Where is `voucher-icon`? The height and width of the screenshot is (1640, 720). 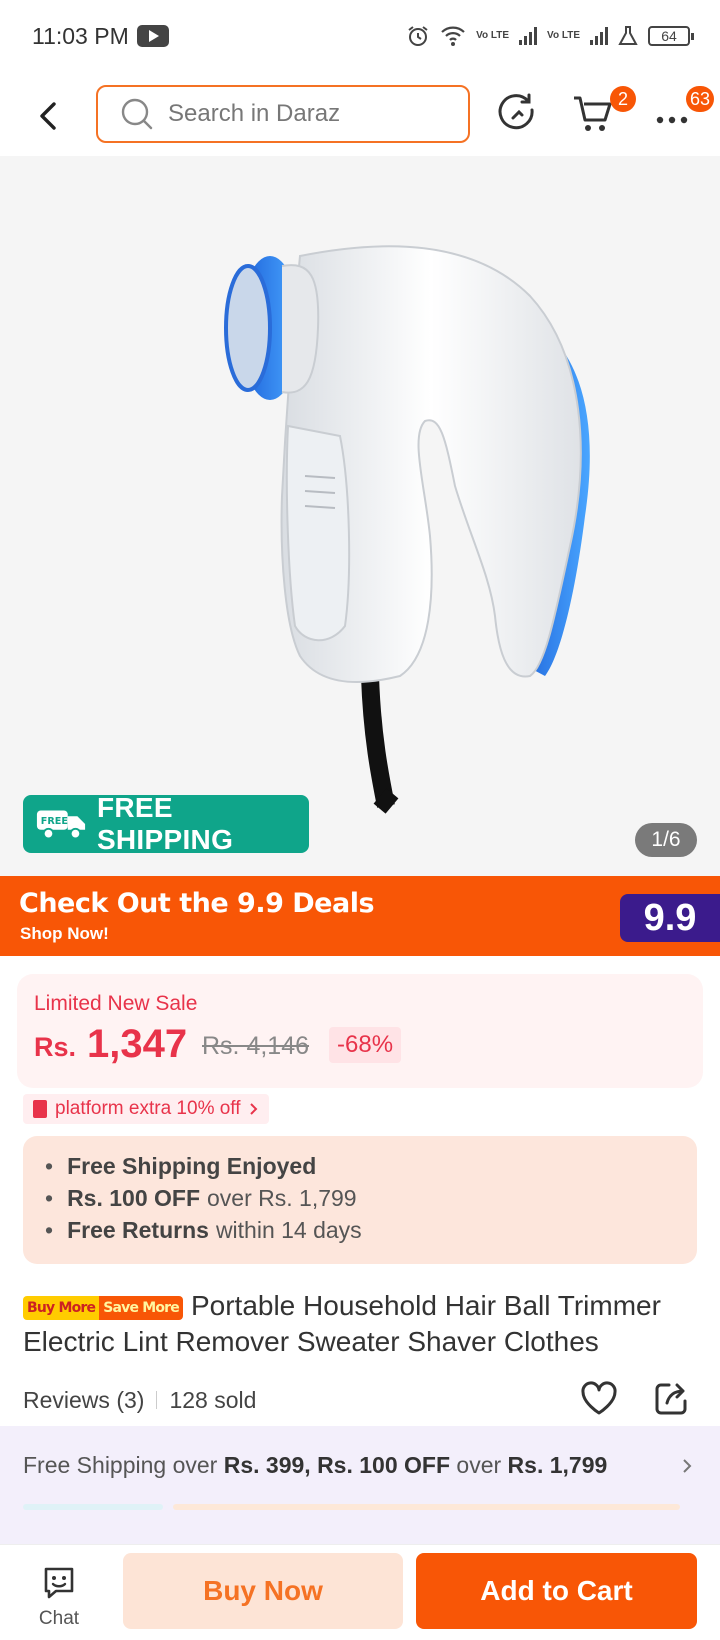
voucher-icon is located at coordinates (40, 1109).